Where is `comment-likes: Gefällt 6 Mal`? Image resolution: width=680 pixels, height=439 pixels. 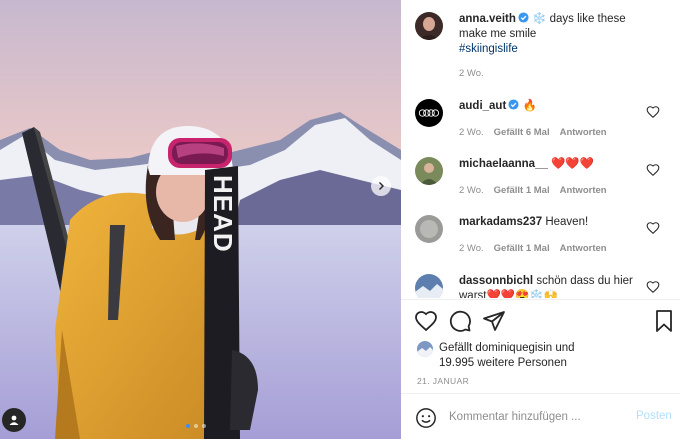 comment-likes: Gefällt 6 Mal is located at coordinates (522, 132).